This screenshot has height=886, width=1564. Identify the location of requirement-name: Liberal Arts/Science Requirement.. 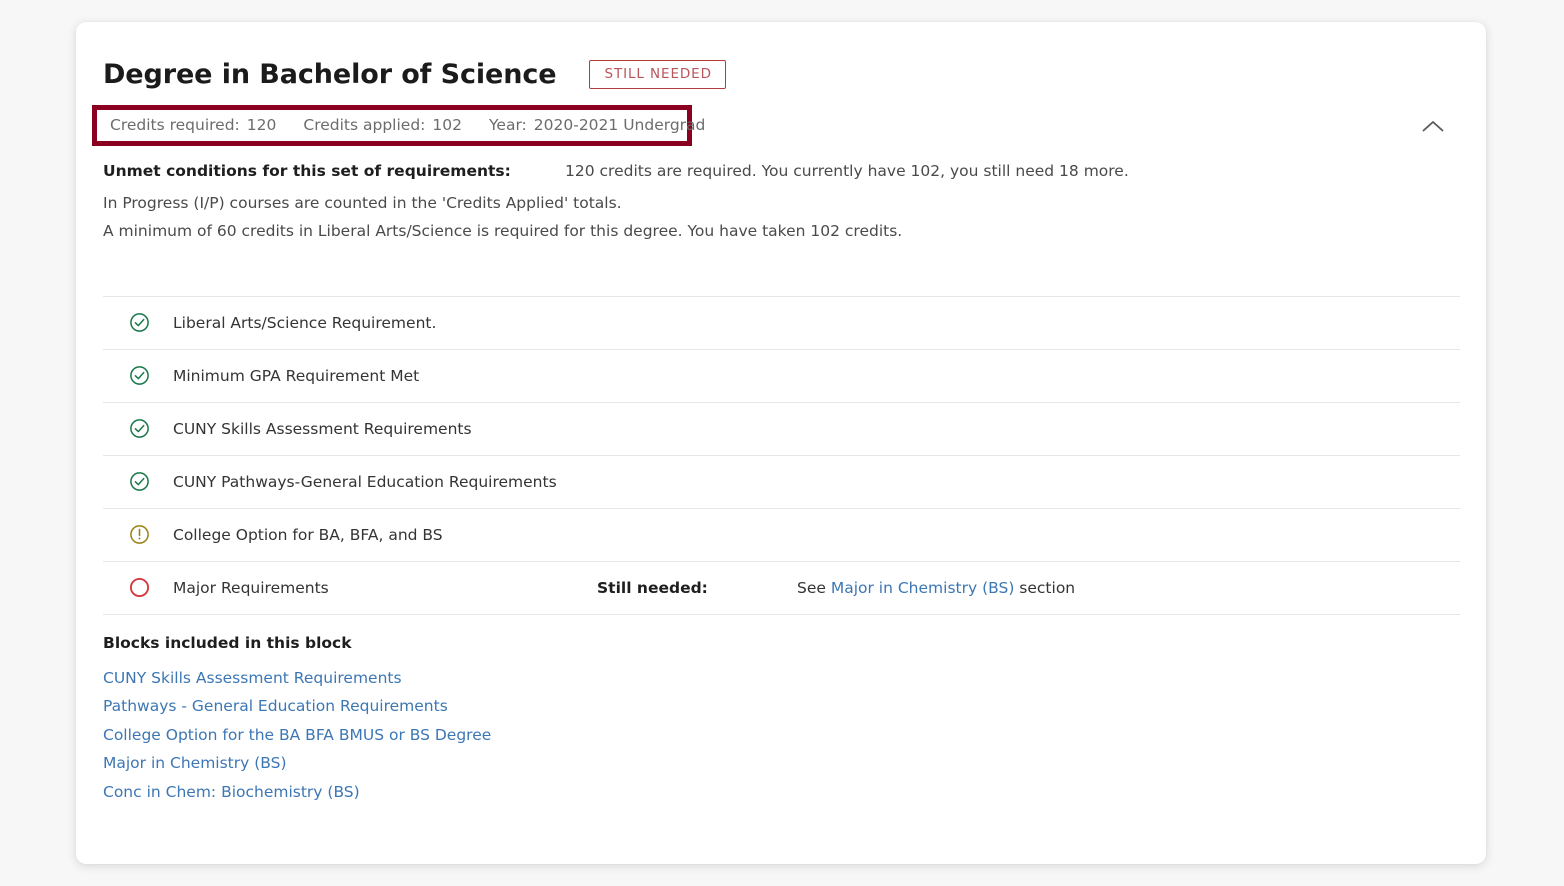
(305, 322).